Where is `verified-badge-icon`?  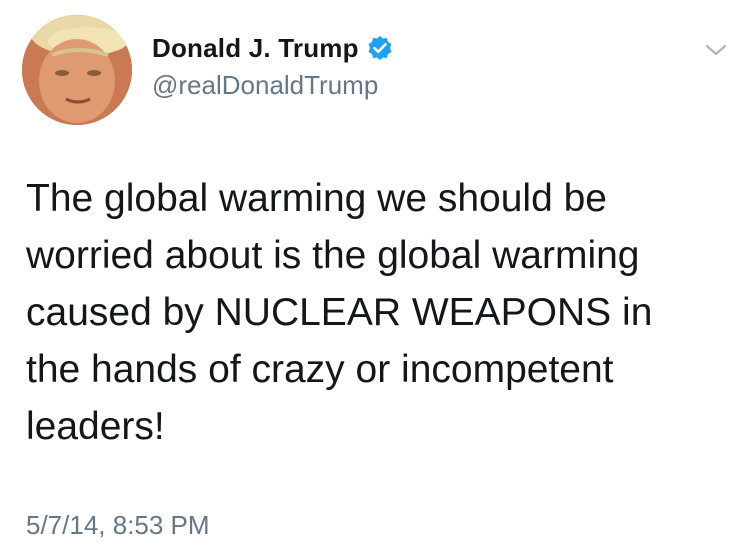
verified-badge-icon is located at coordinates (380, 48).